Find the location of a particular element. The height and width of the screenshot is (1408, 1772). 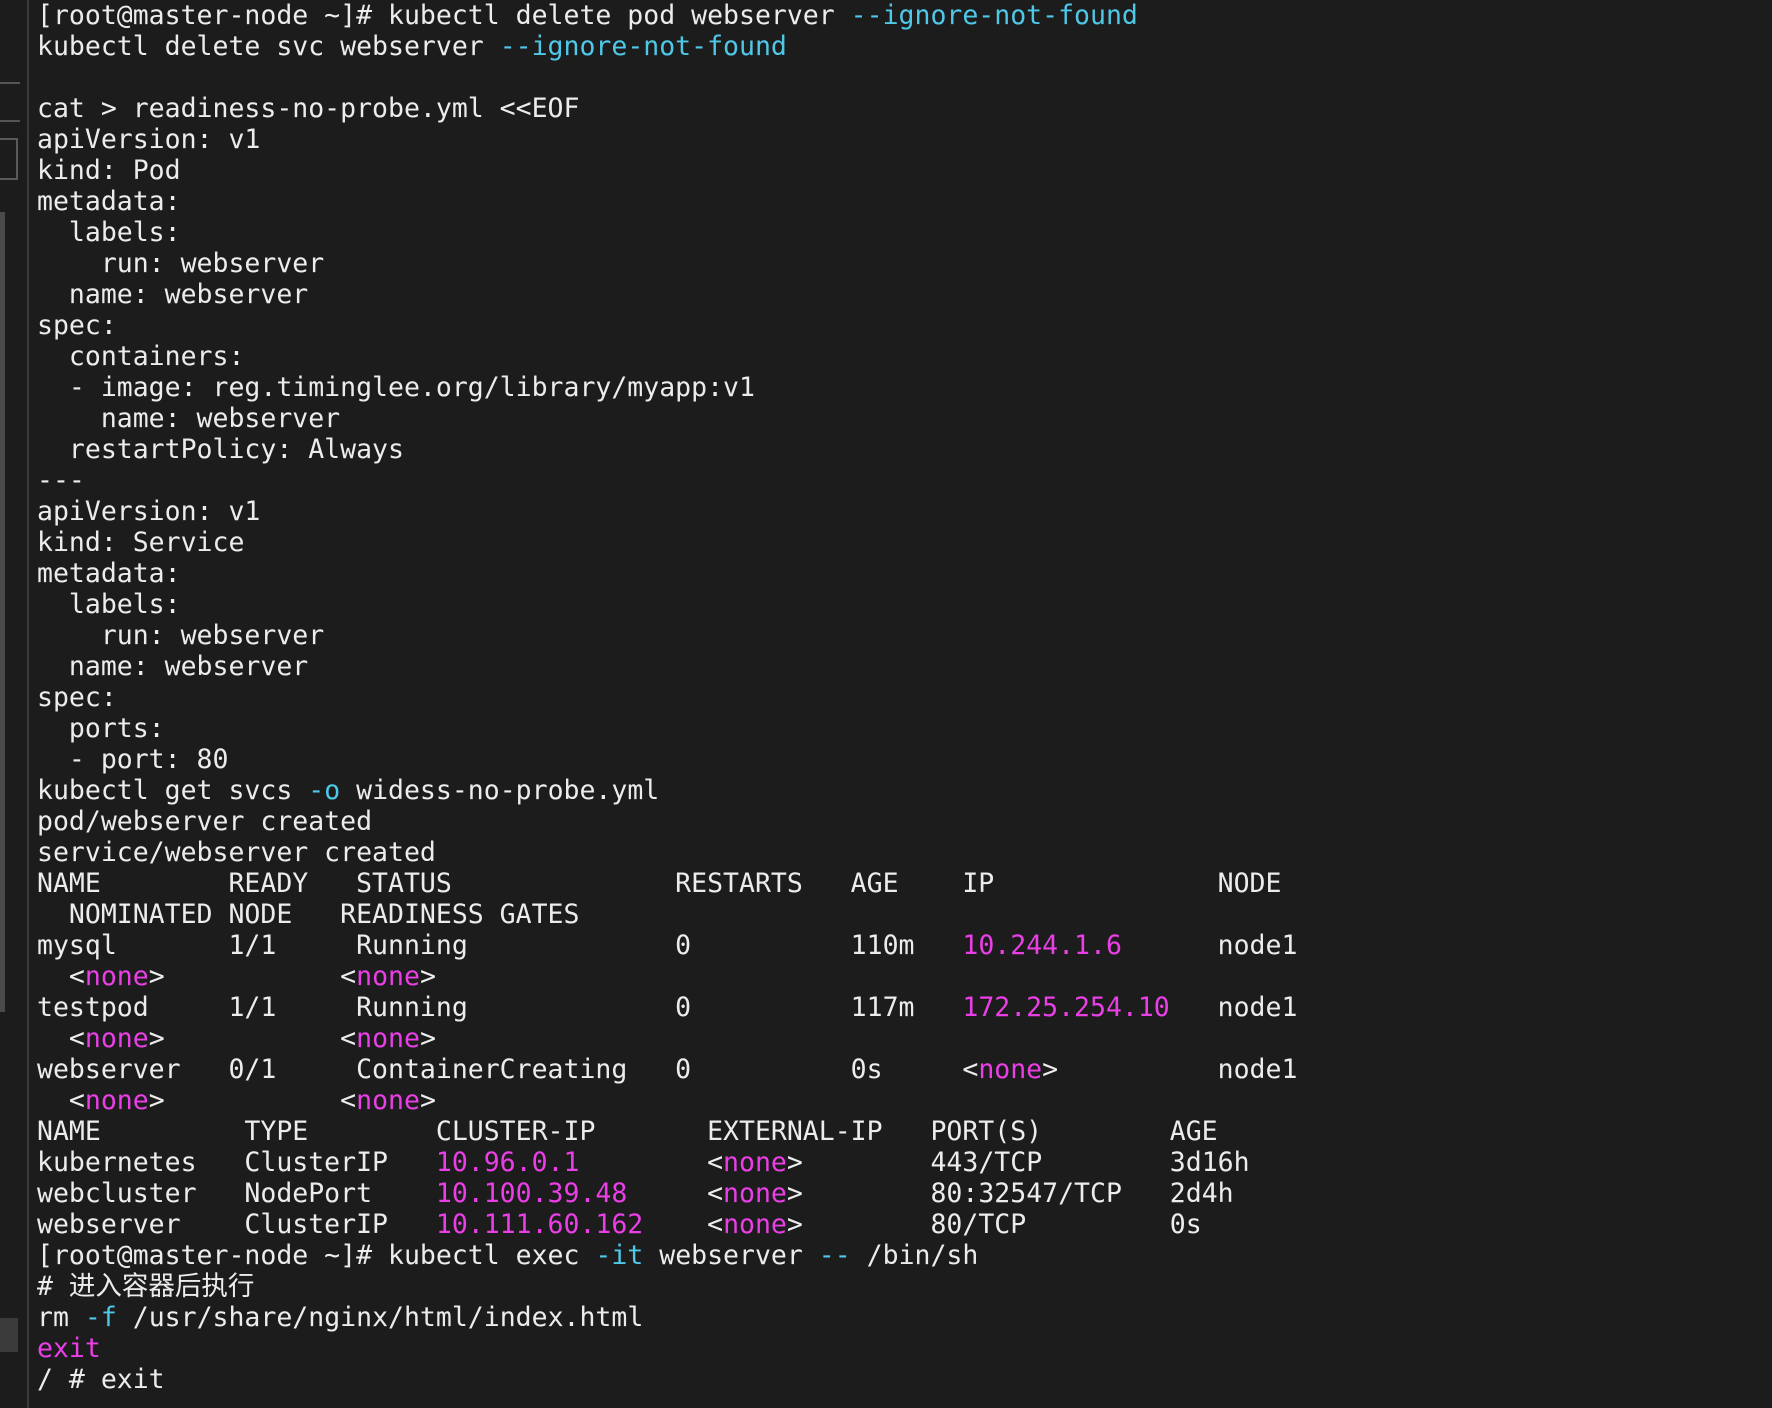

terminal-text: [root@master-node ~]# kubectl exec is located at coordinates (316, 1255).